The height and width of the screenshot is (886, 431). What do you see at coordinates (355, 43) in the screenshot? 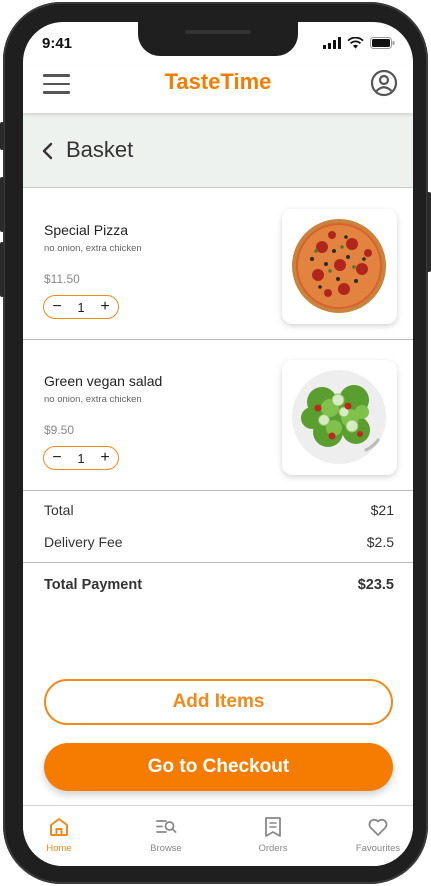
I see `wifi-icon` at bounding box center [355, 43].